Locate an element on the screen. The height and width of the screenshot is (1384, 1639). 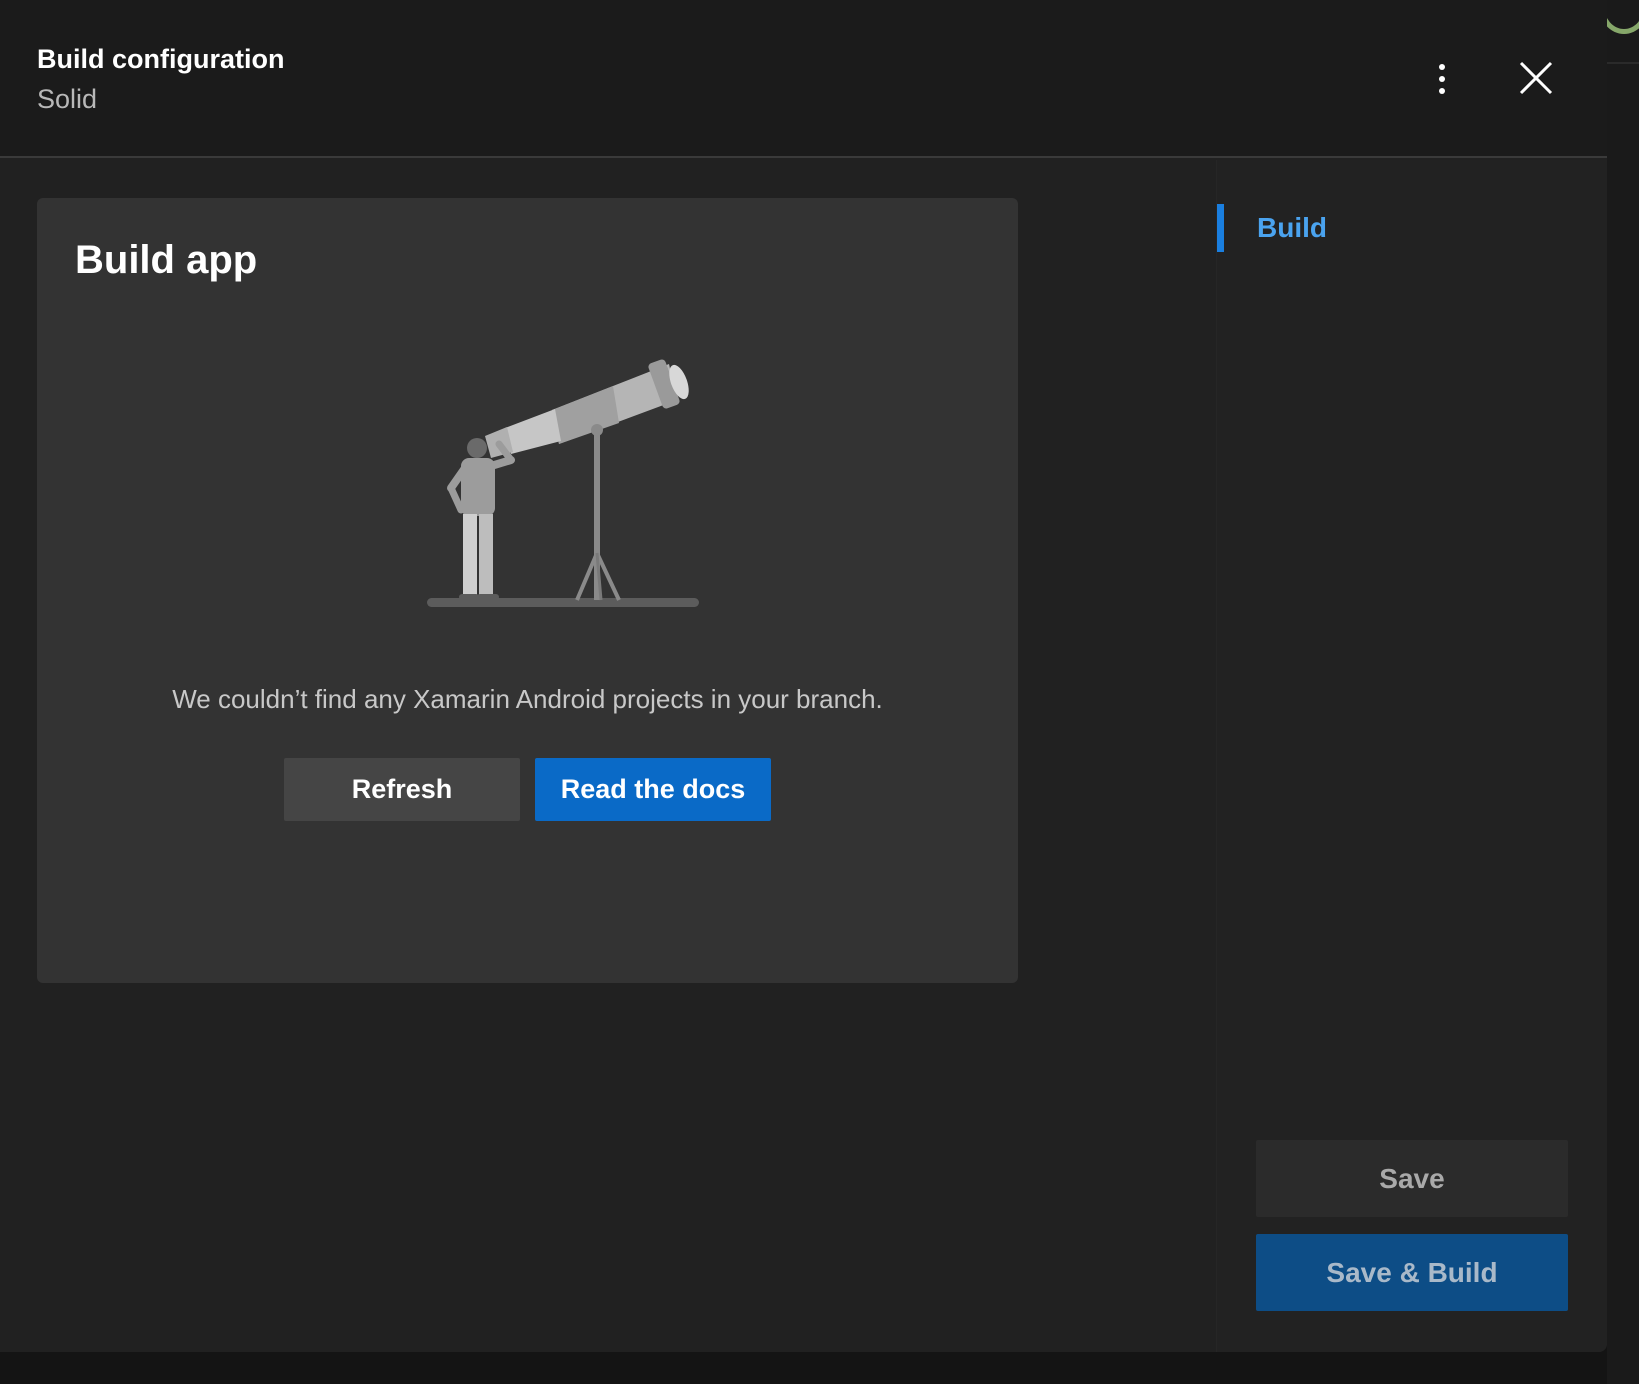
close-icon is located at coordinates (1536, 78).